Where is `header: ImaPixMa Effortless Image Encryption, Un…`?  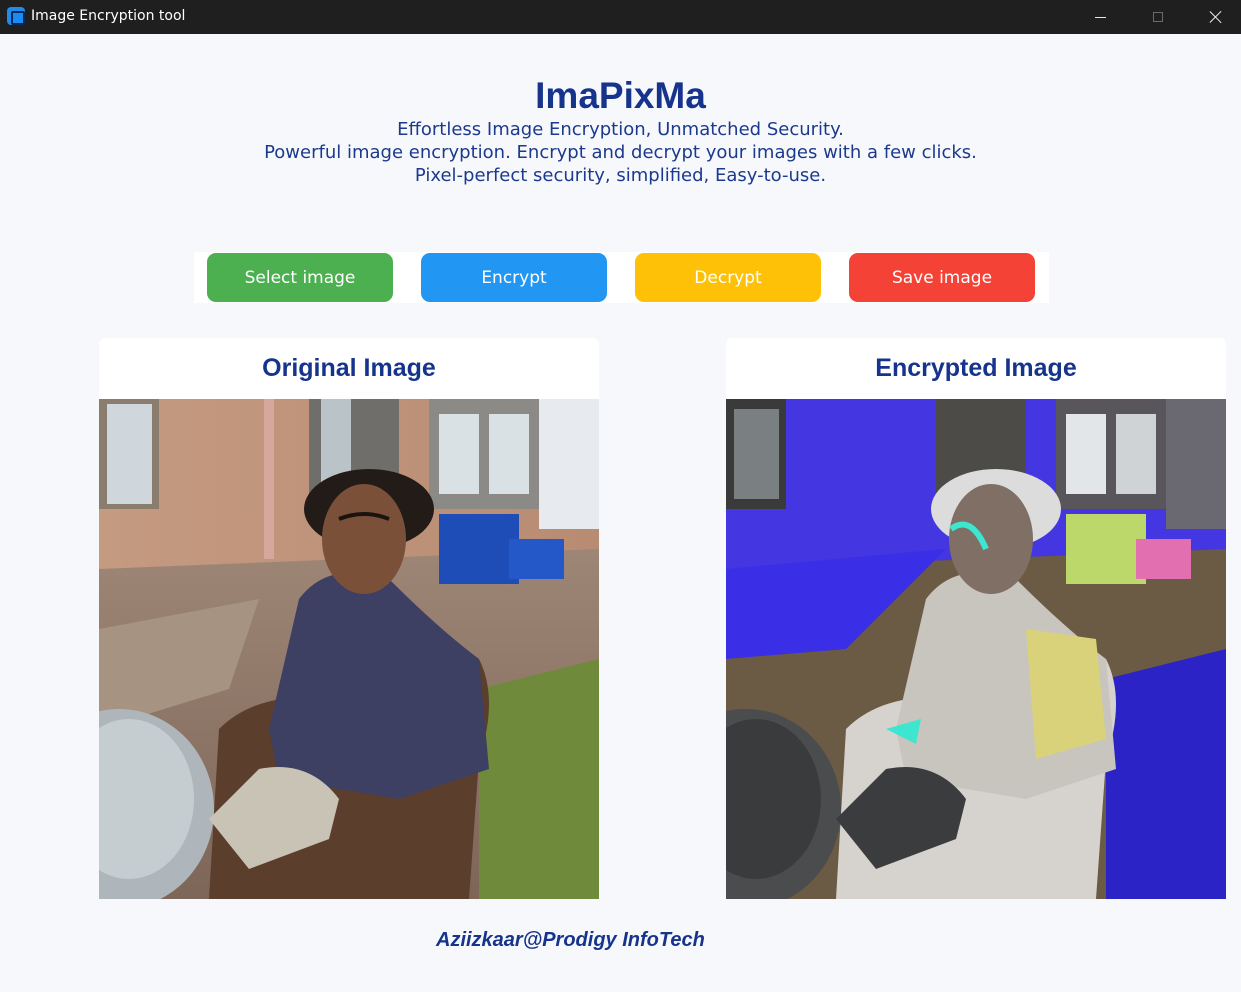
header: ImaPixMa Effortless Image Encryption, Un… is located at coordinates (620, 130).